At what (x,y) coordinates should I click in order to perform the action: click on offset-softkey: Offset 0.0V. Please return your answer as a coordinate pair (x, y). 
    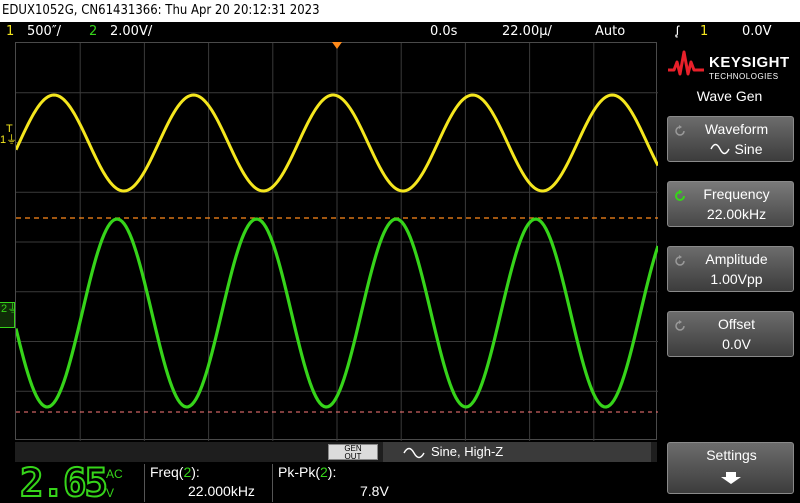
    Looking at the image, I should click on (730, 334).